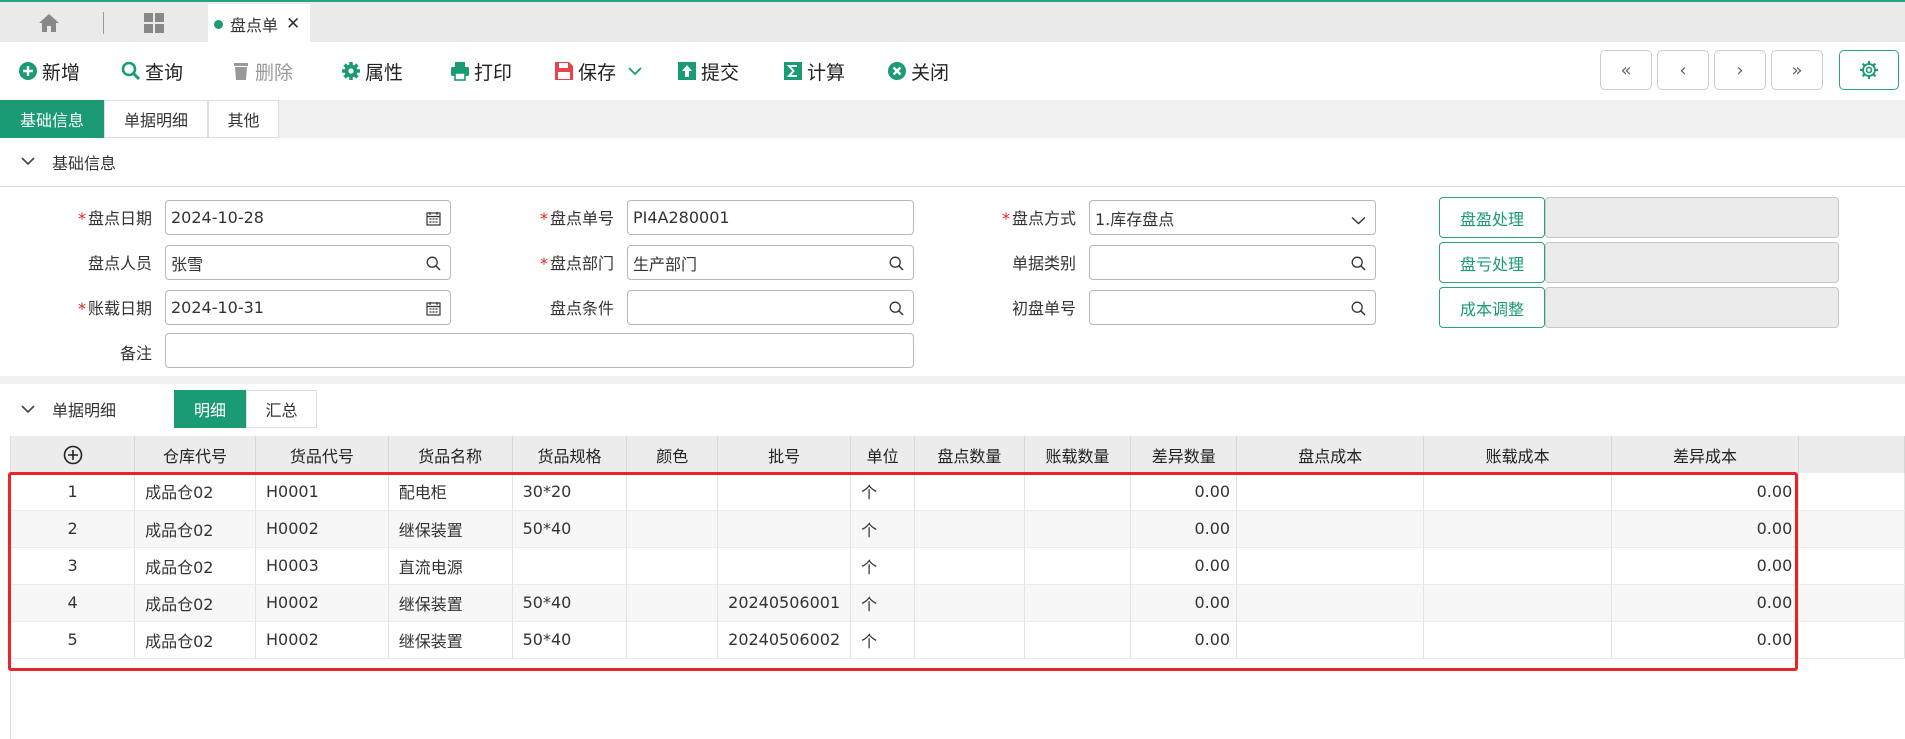 This screenshot has width=1905, height=739. What do you see at coordinates (73, 566) in the screenshot?
I see `table-cell-no: 3` at bounding box center [73, 566].